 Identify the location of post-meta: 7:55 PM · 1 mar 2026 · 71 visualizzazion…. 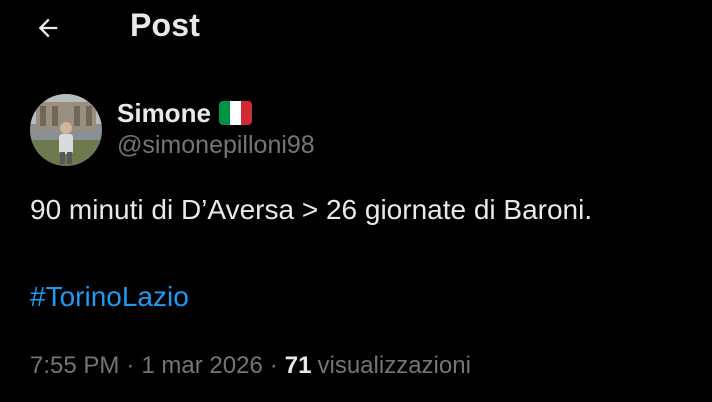
(250, 366).